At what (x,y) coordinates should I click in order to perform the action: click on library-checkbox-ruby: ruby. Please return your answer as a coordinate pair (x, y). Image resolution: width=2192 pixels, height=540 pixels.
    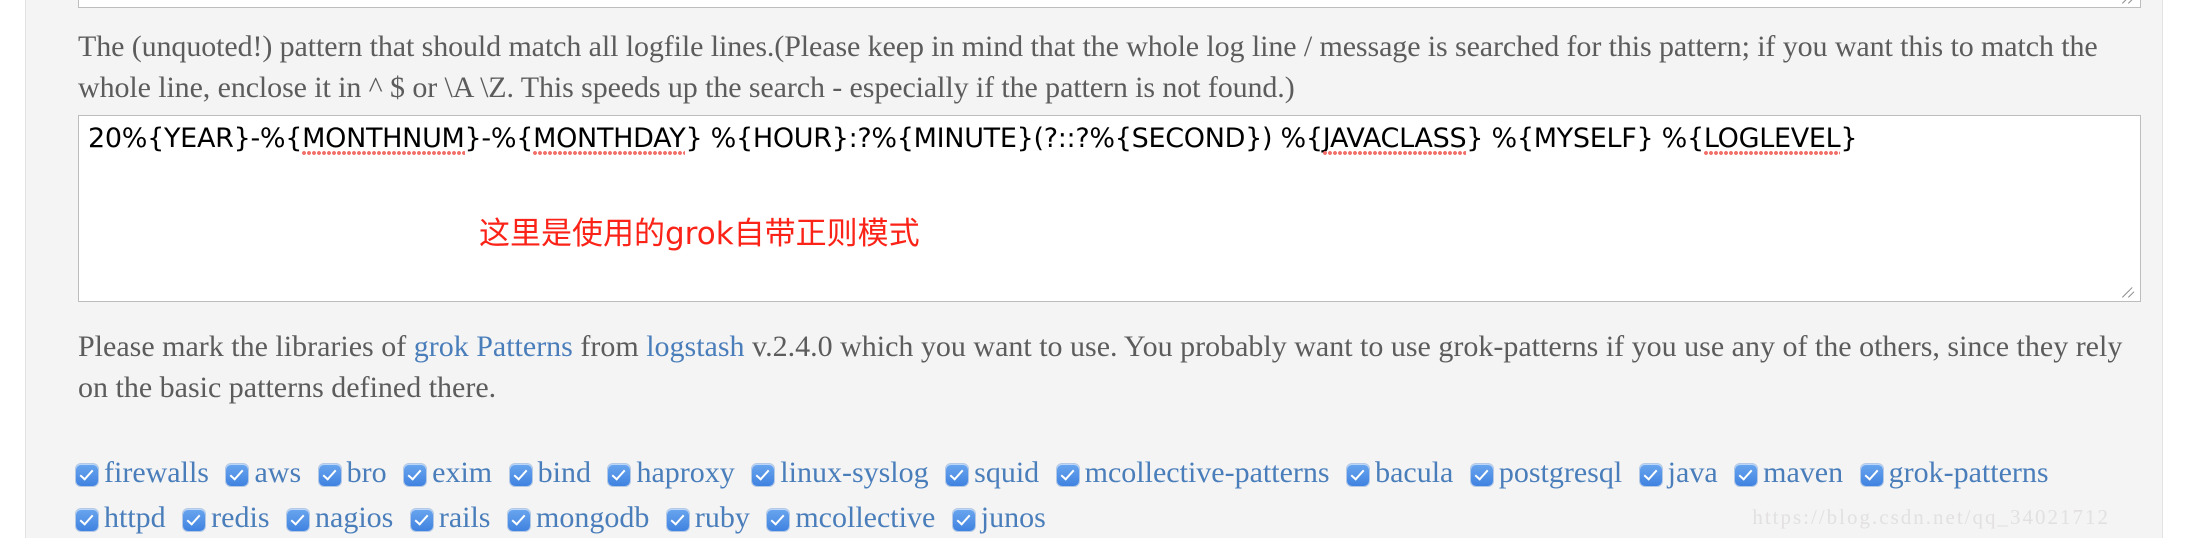
    Looking at the image, I should click on (711, 517).